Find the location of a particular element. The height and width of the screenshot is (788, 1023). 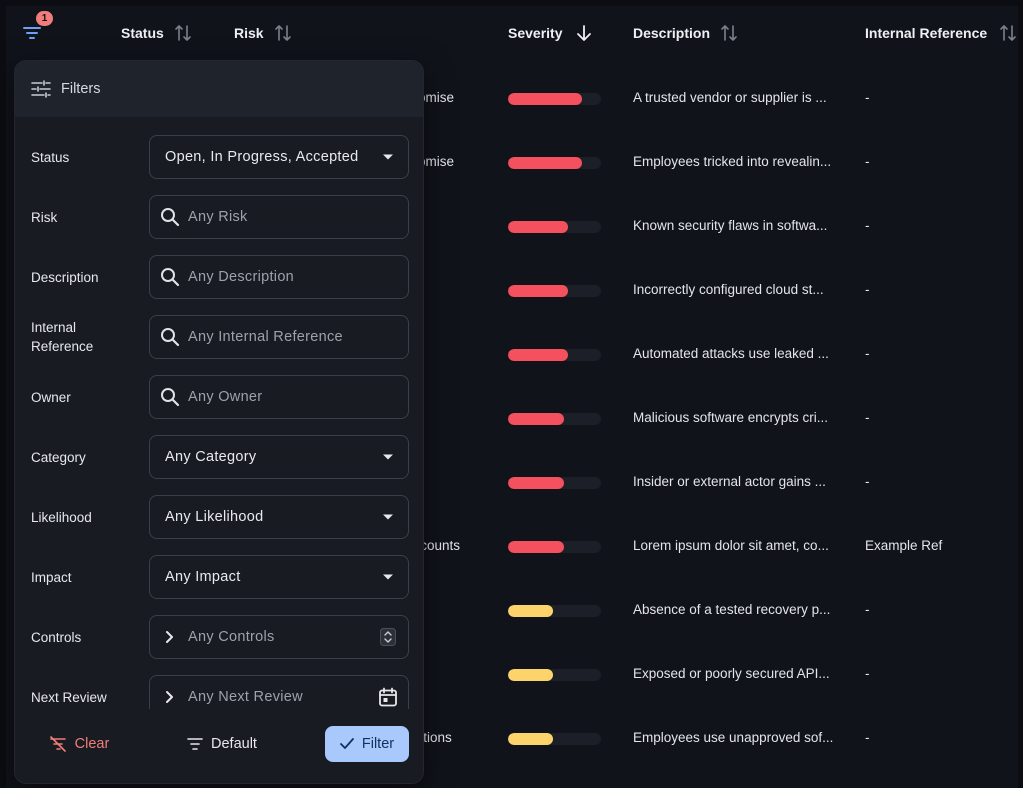

filter-label: Risk is located at coordinates (44, 217).